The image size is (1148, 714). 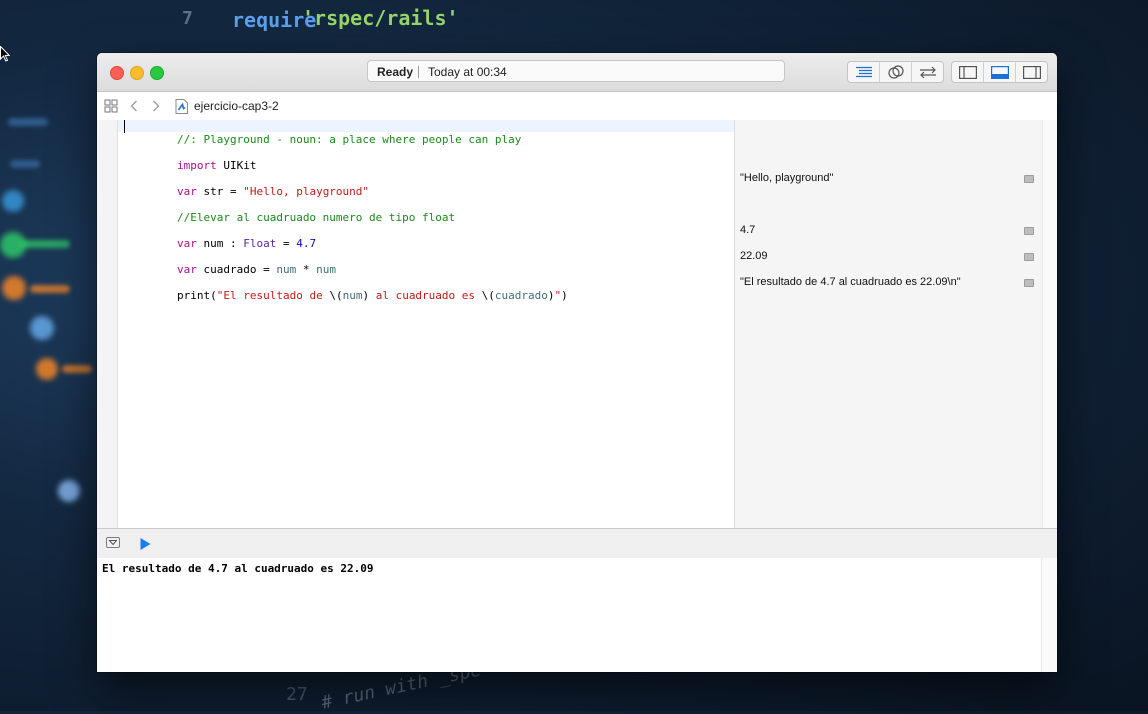 I want to click on forward-button, so click(x=156, y=106).